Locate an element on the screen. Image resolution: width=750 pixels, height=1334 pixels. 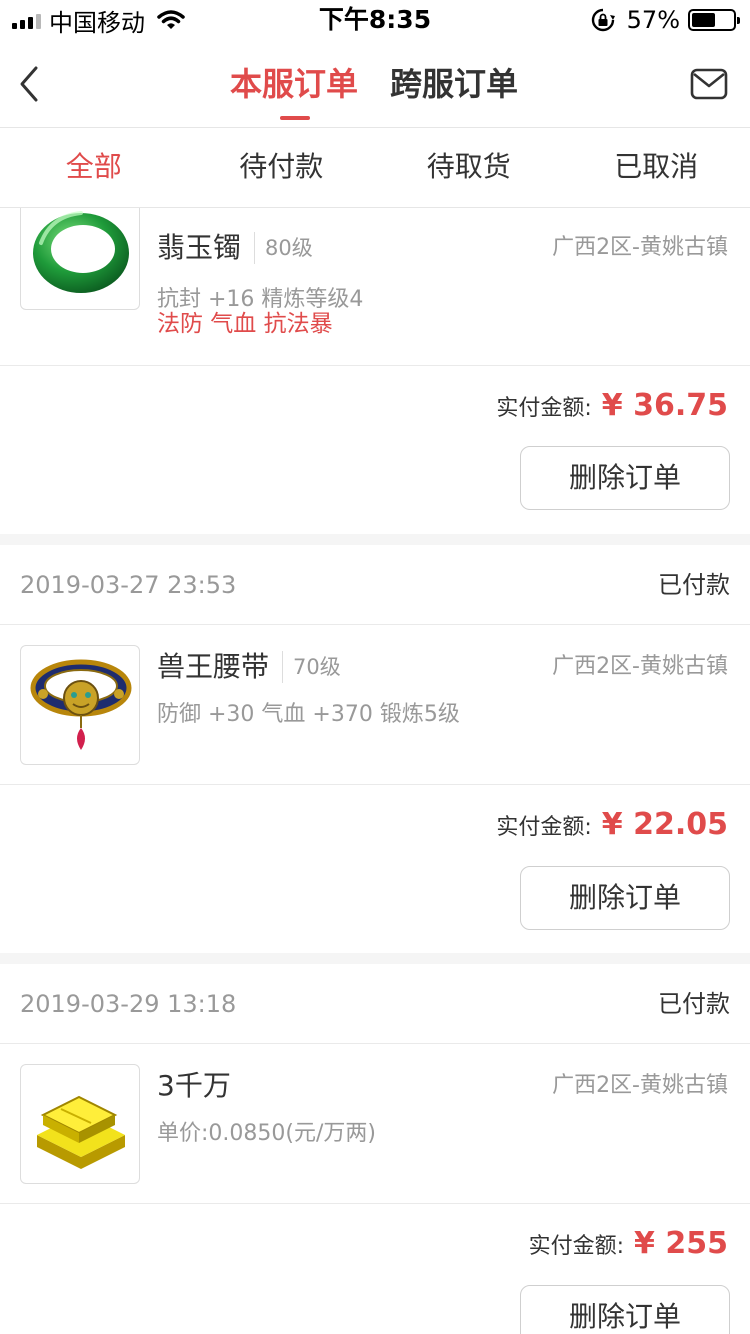
battery-icon is located at coordinates (714, 20).